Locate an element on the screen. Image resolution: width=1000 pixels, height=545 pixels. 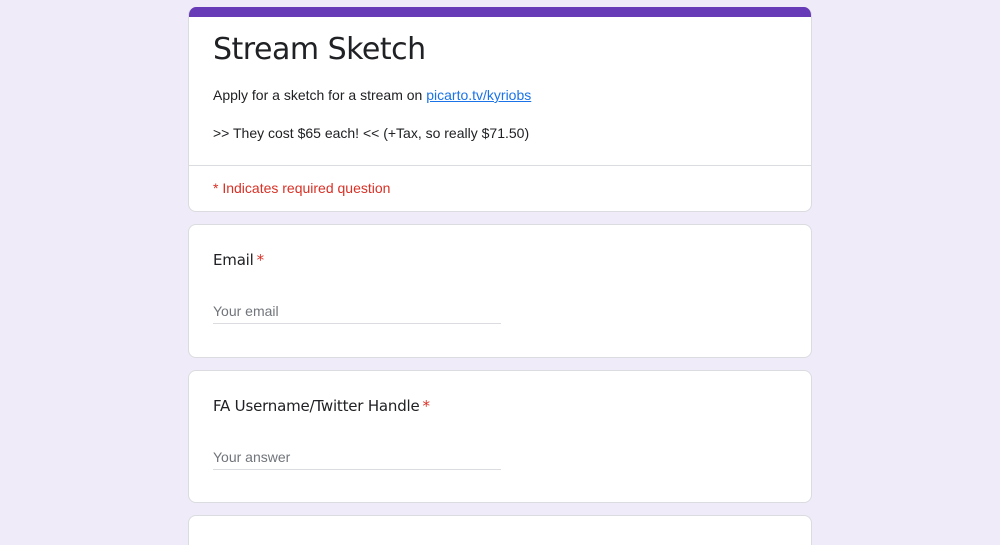
email-input is located at coordinates (357, 313).